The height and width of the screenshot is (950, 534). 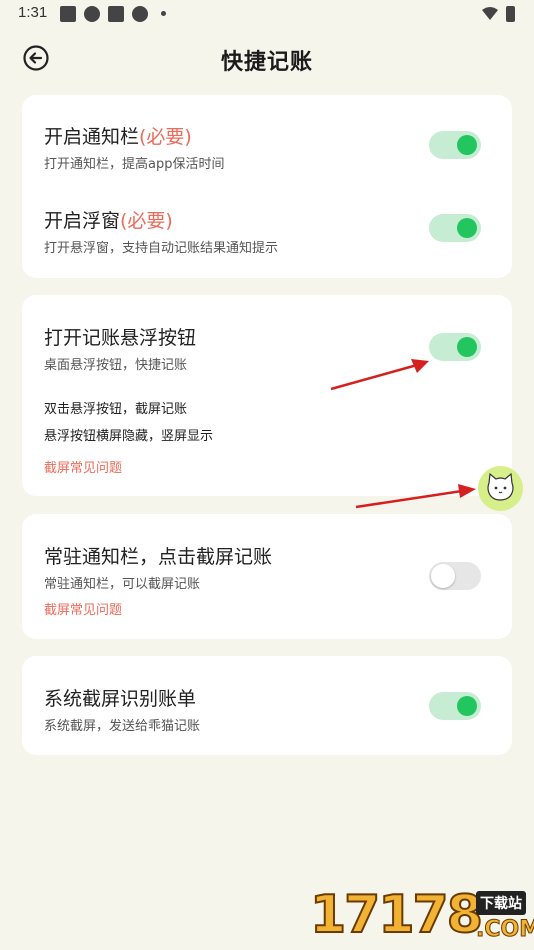 I want to click on notification-setting-title: 开启通知栏(必要), so click(x=118, y=137).